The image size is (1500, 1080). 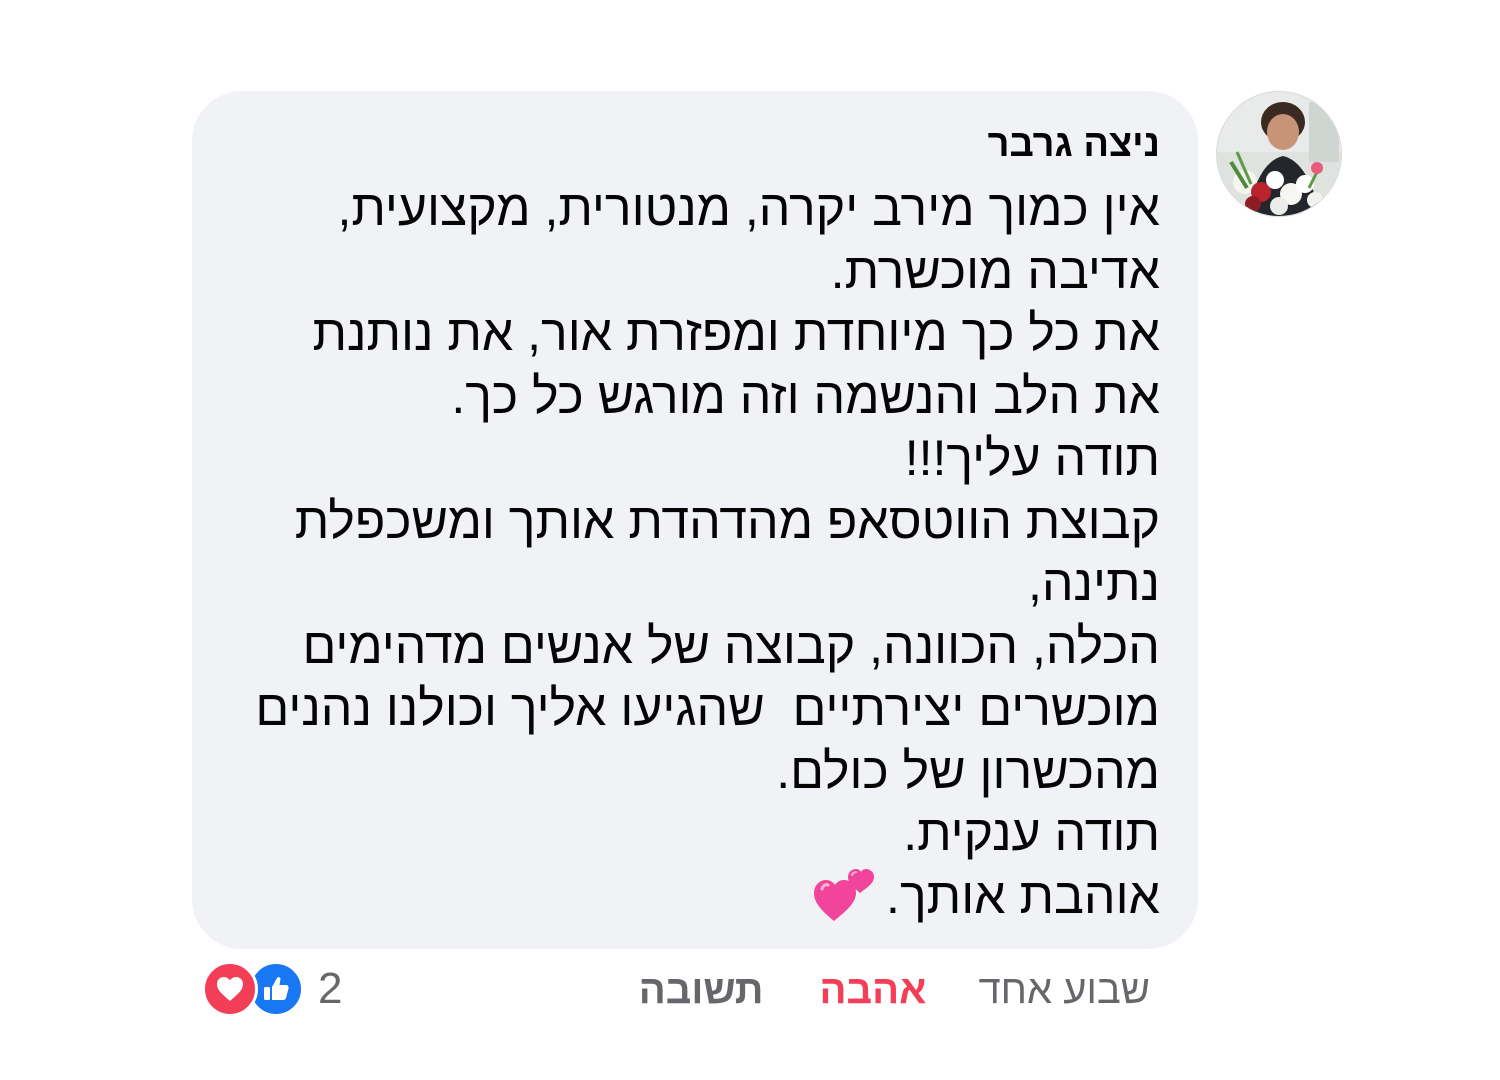 I want to click on avatar-photo-icon, so click(x=1279, y=154).